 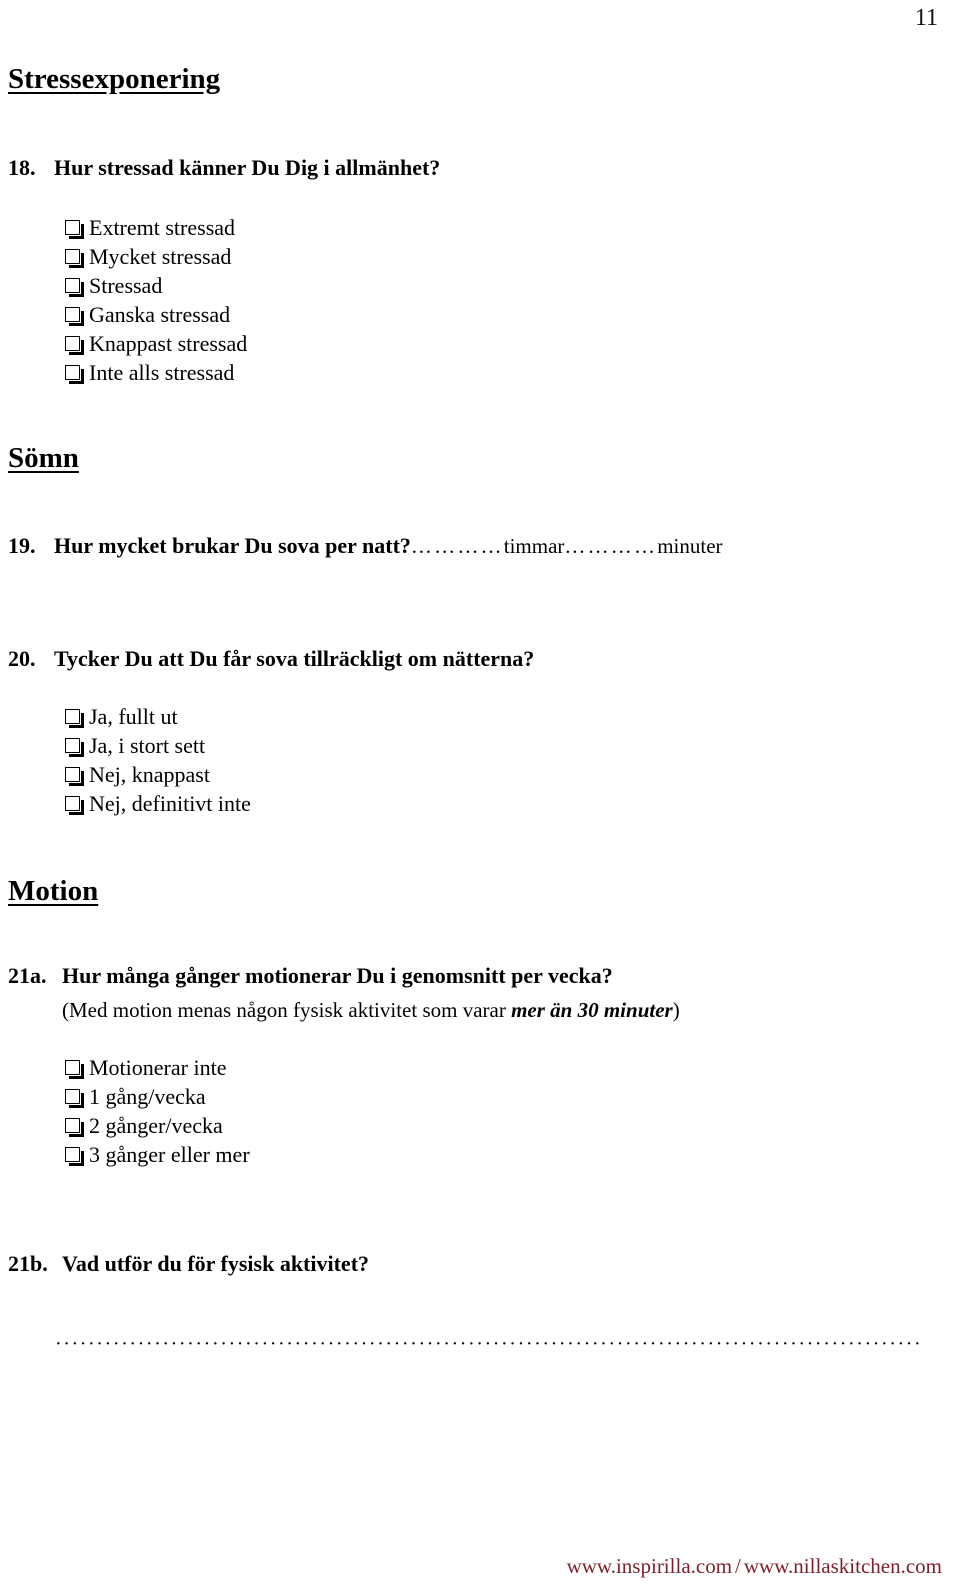 What do you see at coordinates (216, 1263) in the screenshot?
I see `question-21b-text: Vad utför du för fysisk aktivitet?` at bounding box center [216, 1263].